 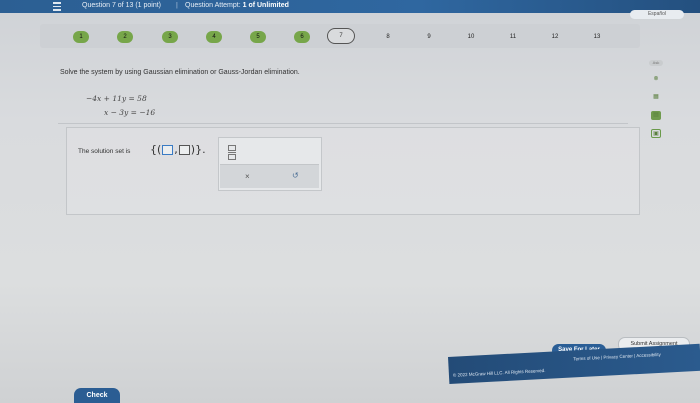 What do you see at coordinates (258, 37) in the screenshot?
I see `question-nav-item: 5` at bounding box center [258, 37].